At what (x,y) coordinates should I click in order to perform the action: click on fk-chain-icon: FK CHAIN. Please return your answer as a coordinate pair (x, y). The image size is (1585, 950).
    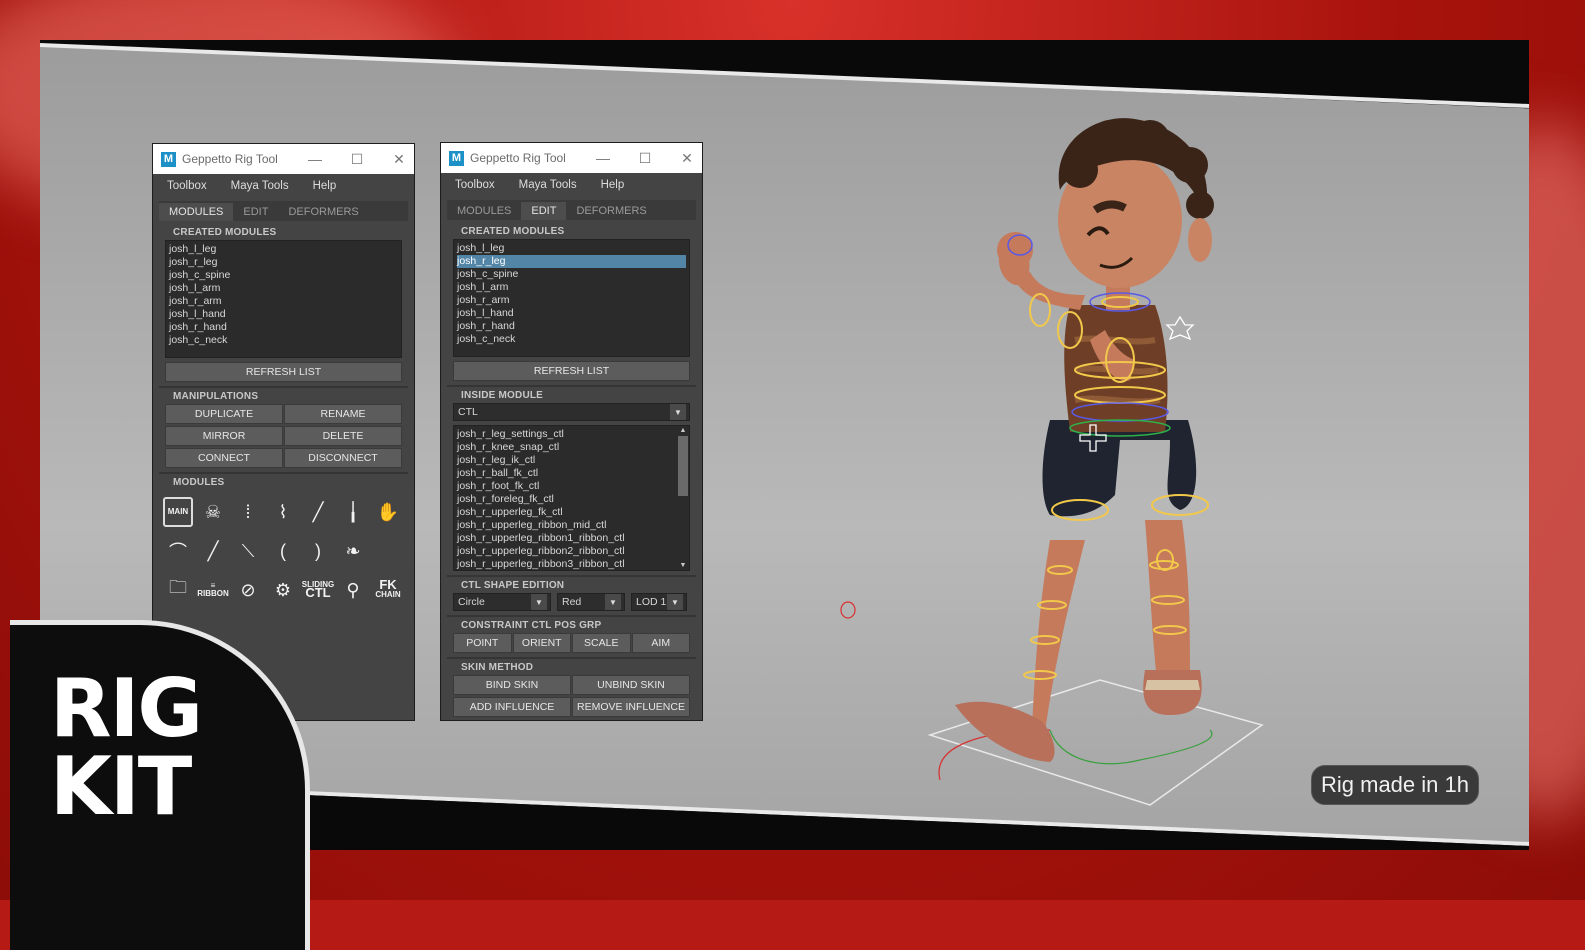
    Looking at the image, I should click on (388, 590).